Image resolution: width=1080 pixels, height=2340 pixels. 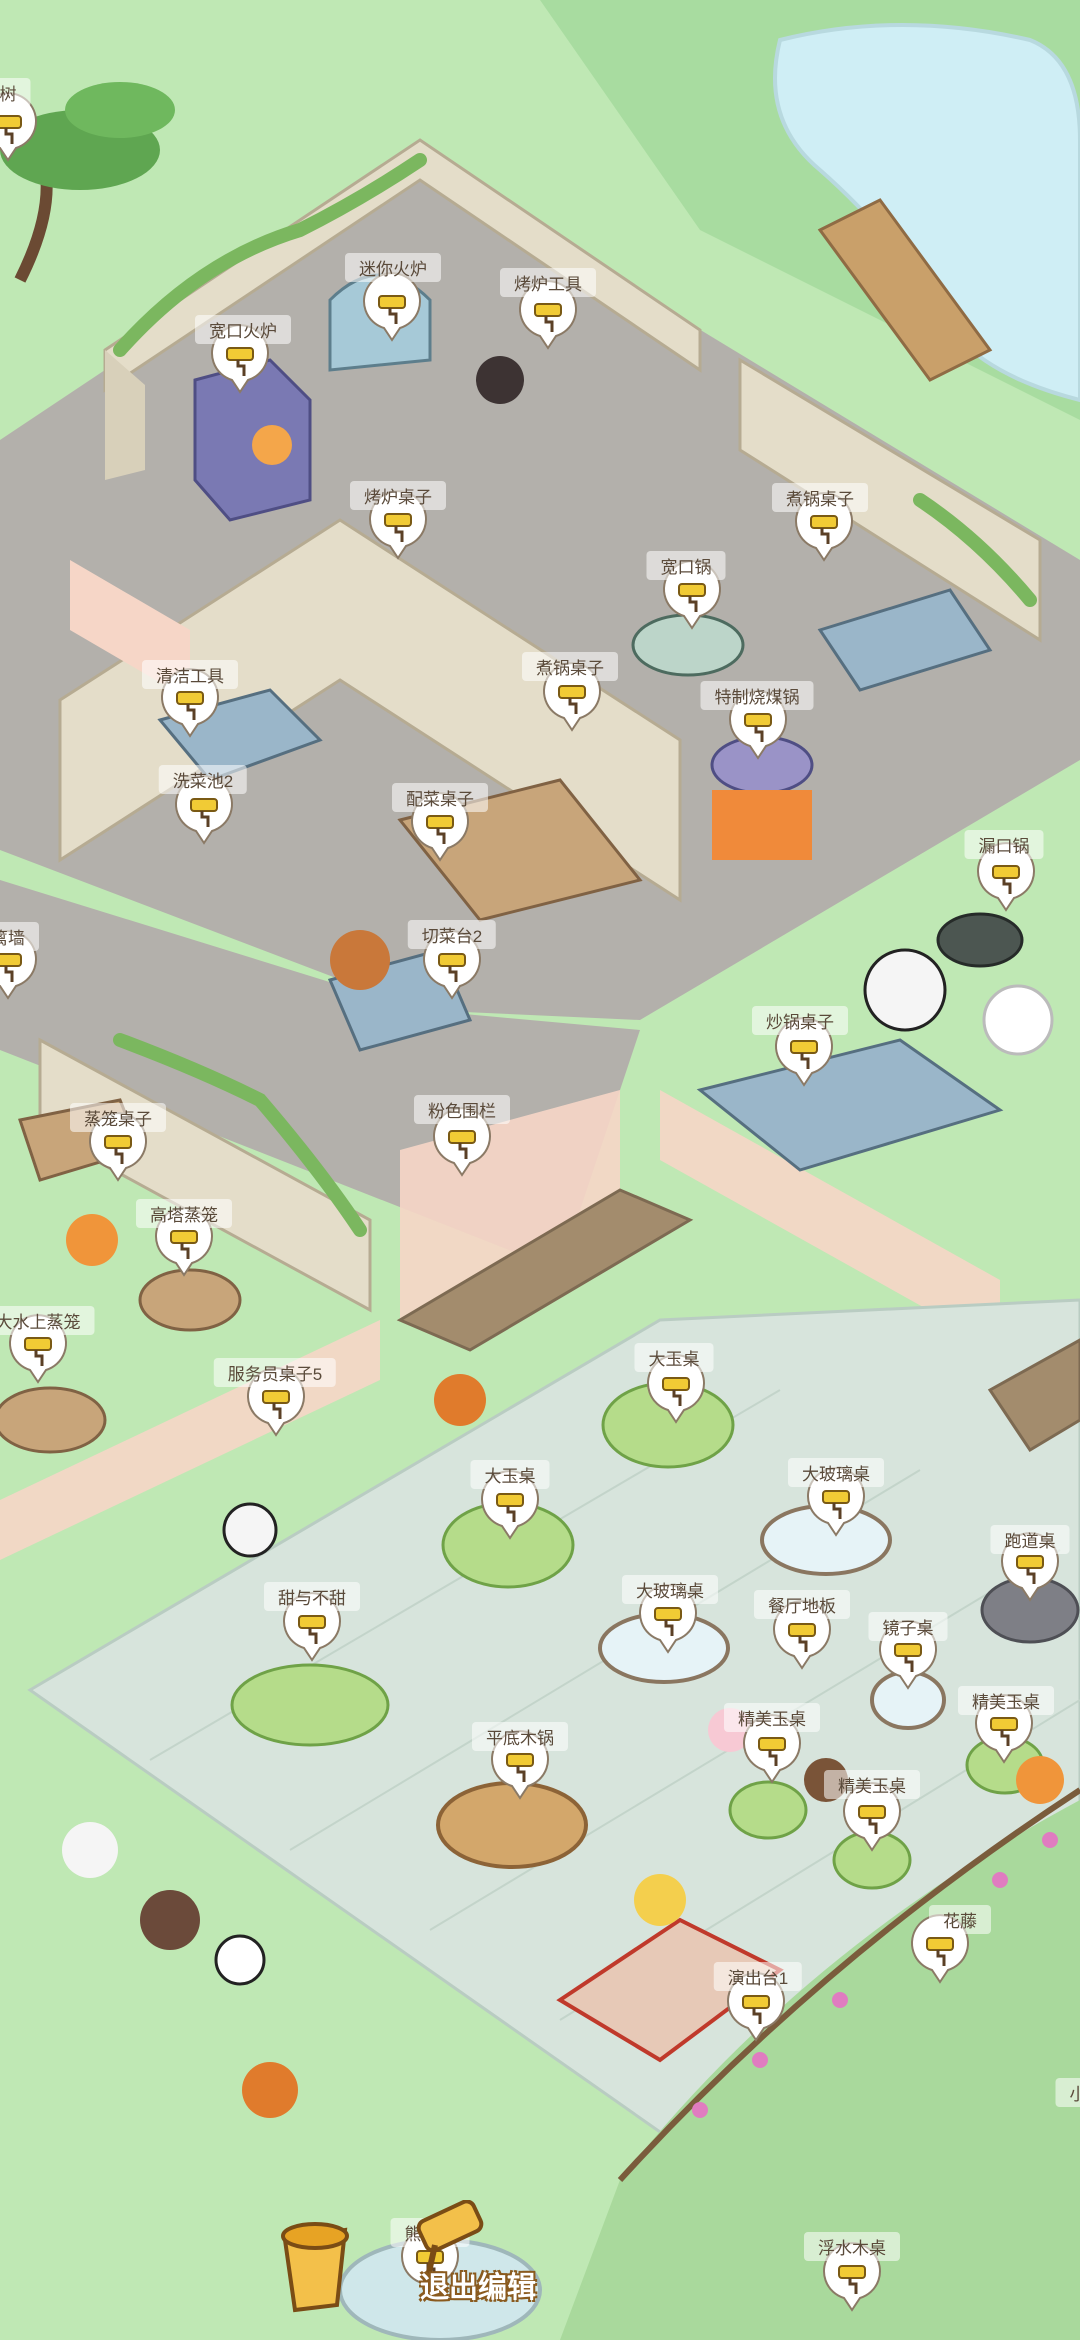 What do you see at coordinates (462, 1109) in the screenshot?
I see `item-label: 粉色围栏` at bounding box center [462, 1109].